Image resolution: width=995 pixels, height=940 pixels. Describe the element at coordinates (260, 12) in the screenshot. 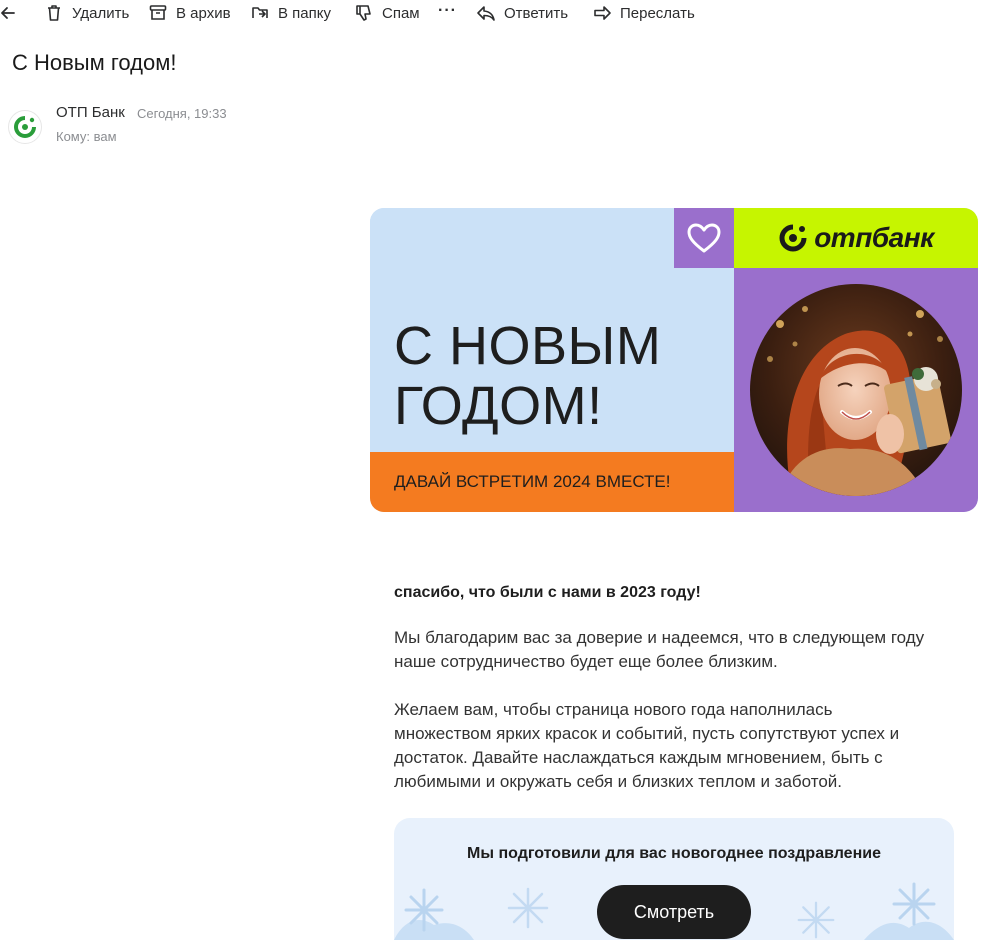

I see `folder-move-icon` at that location.